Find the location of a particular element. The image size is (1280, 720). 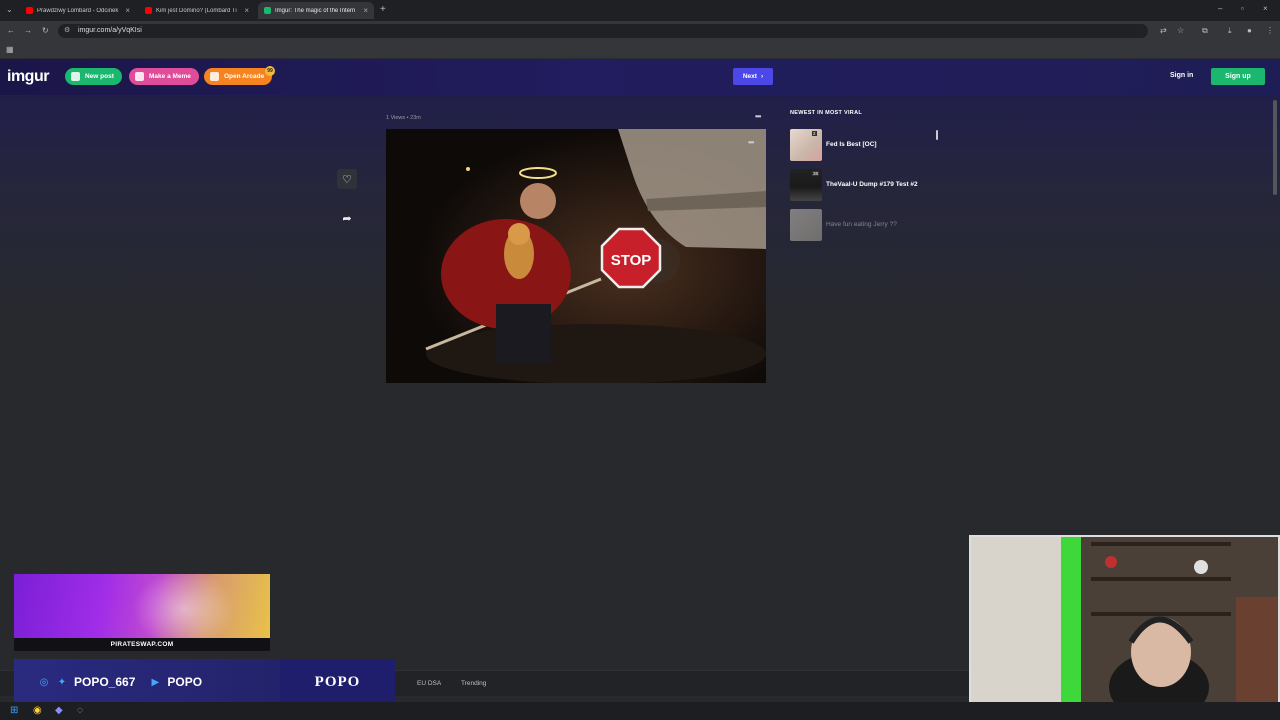

obs-taskbar-icon: ◌ is located at coordinates (80, 710).